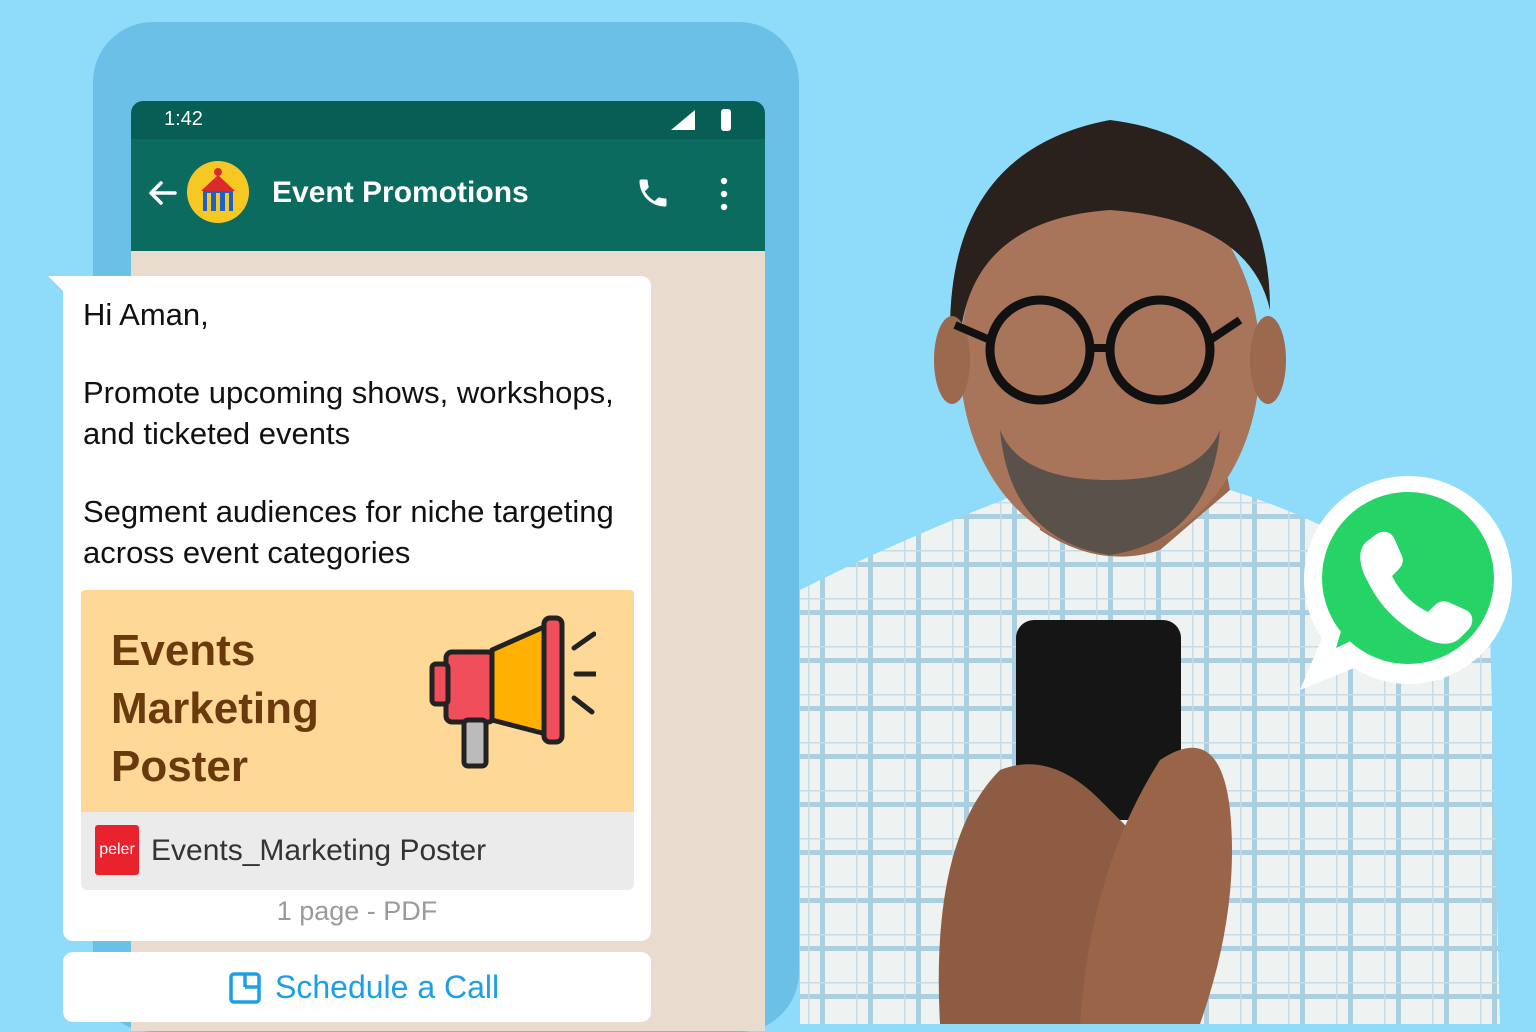 This screenshot has height=1032, width=1536. I want to click on file-meta: 1 page - PDF, so click(357, 911).